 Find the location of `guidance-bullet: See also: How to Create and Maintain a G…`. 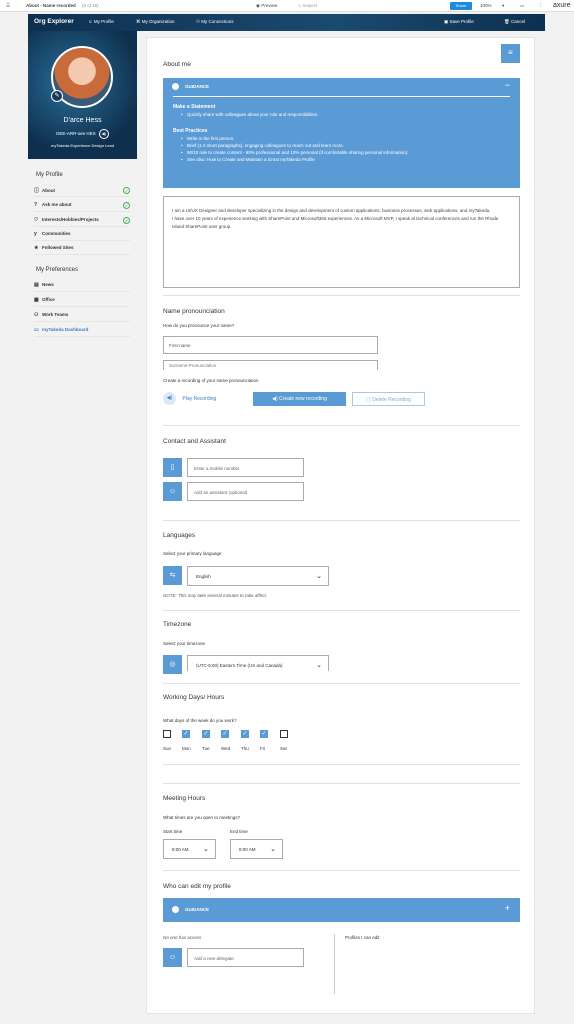

guidance-bullet: See also: How to Create and Maintain a G… is located at coordinates (343, 159).